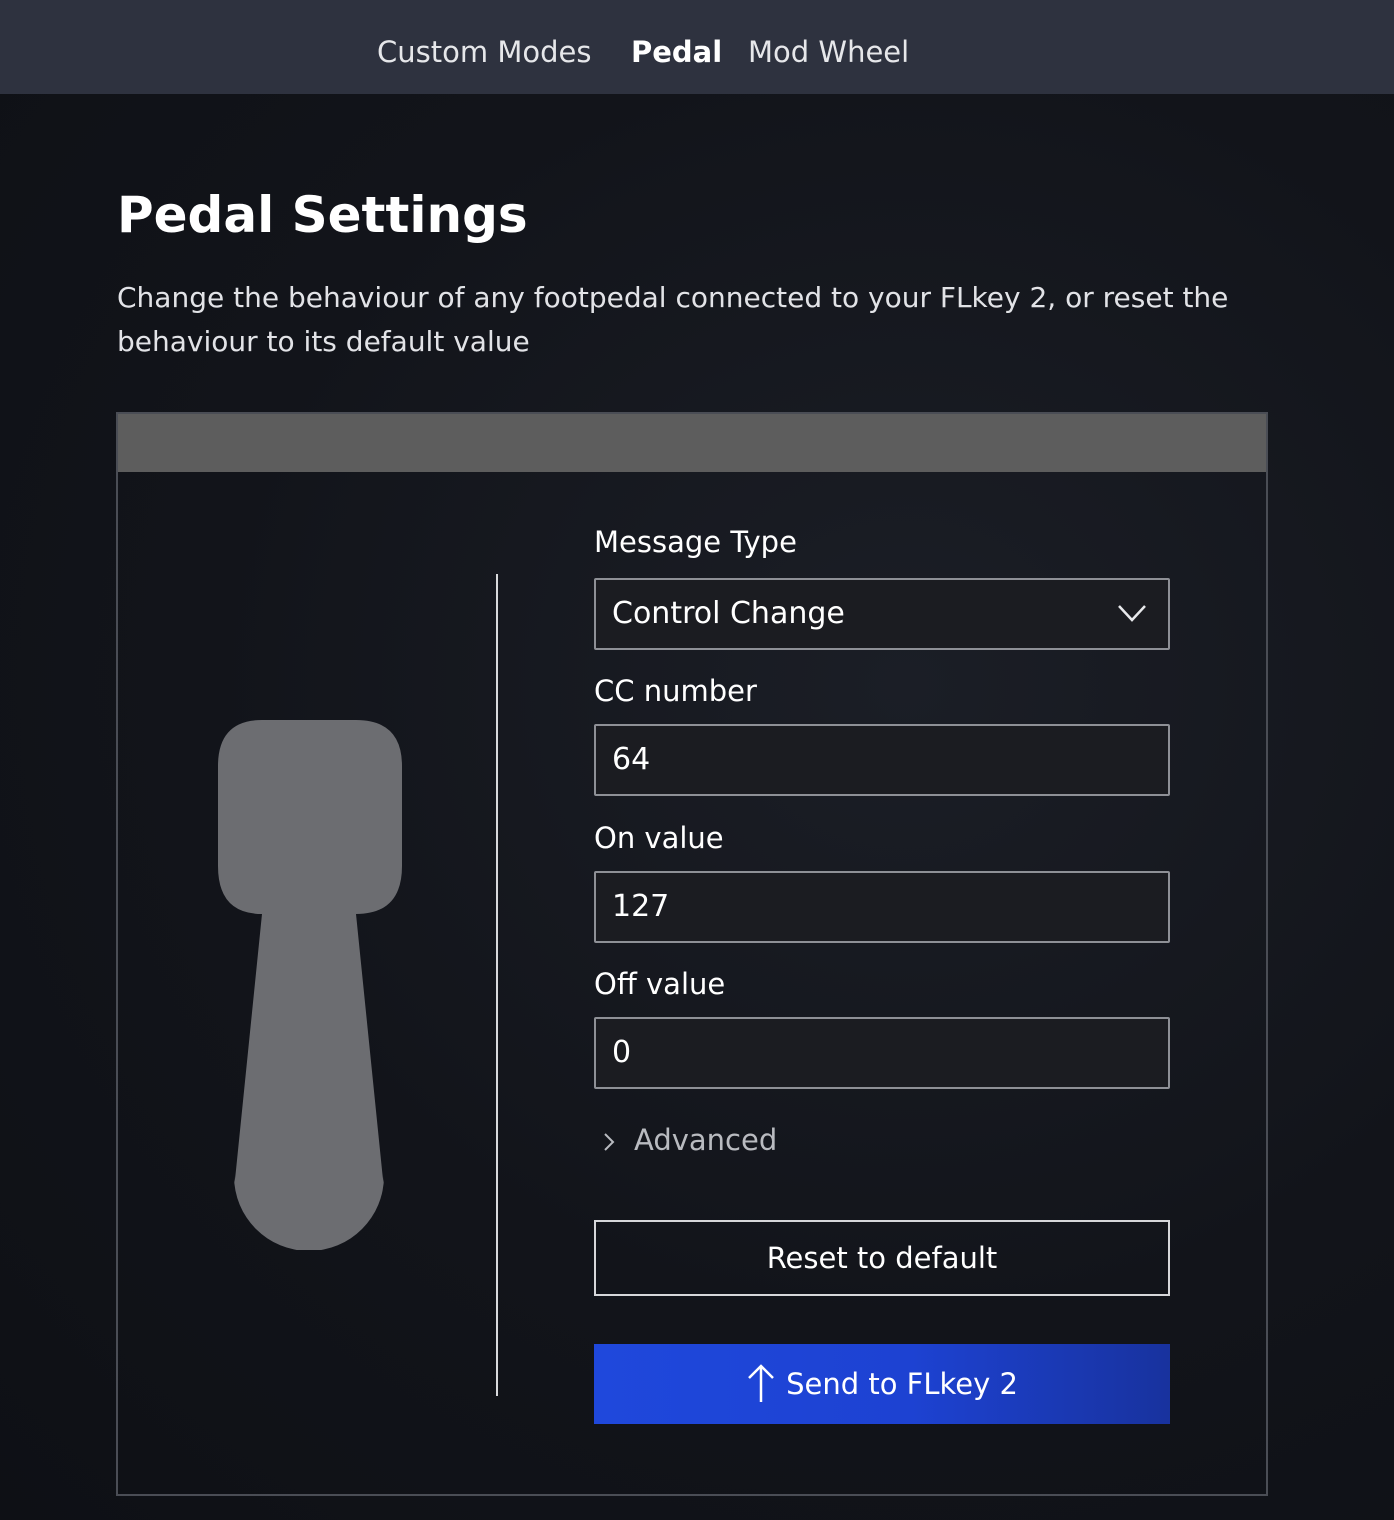 The image size is (1394, 1520). Describe the element at coordinates (631, 759) in the screenshot. I see `cc-number-value: 64` at that location.